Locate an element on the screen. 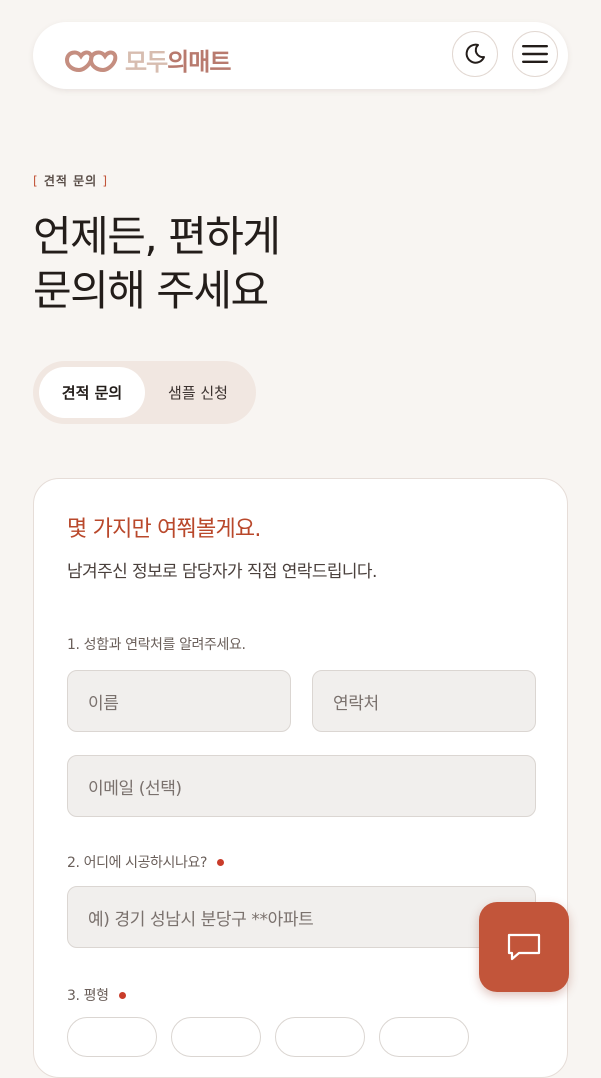 The image size is (601, 1078). section-eyebrow: [ 견적 문의 ] is located at coordinates (70, 180).